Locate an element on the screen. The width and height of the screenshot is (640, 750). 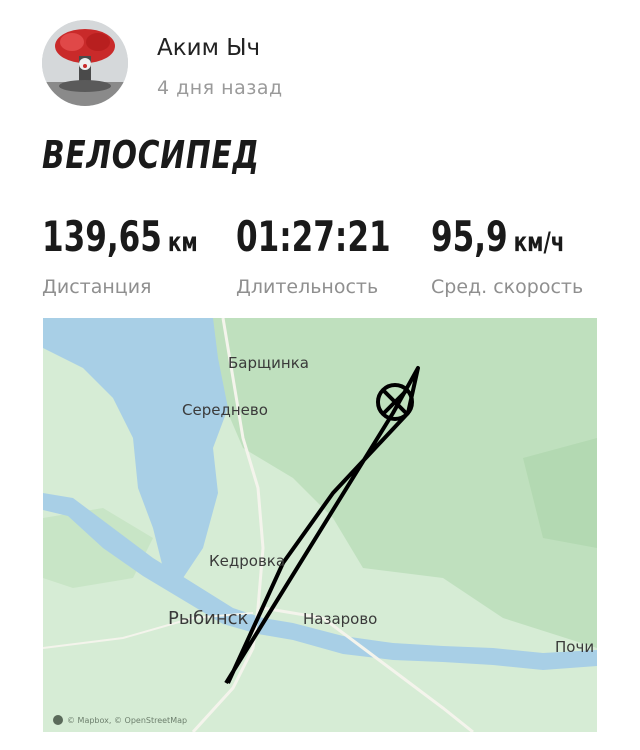
place-label-kedrovka: Кедровка is located at coordinates (247, 561).